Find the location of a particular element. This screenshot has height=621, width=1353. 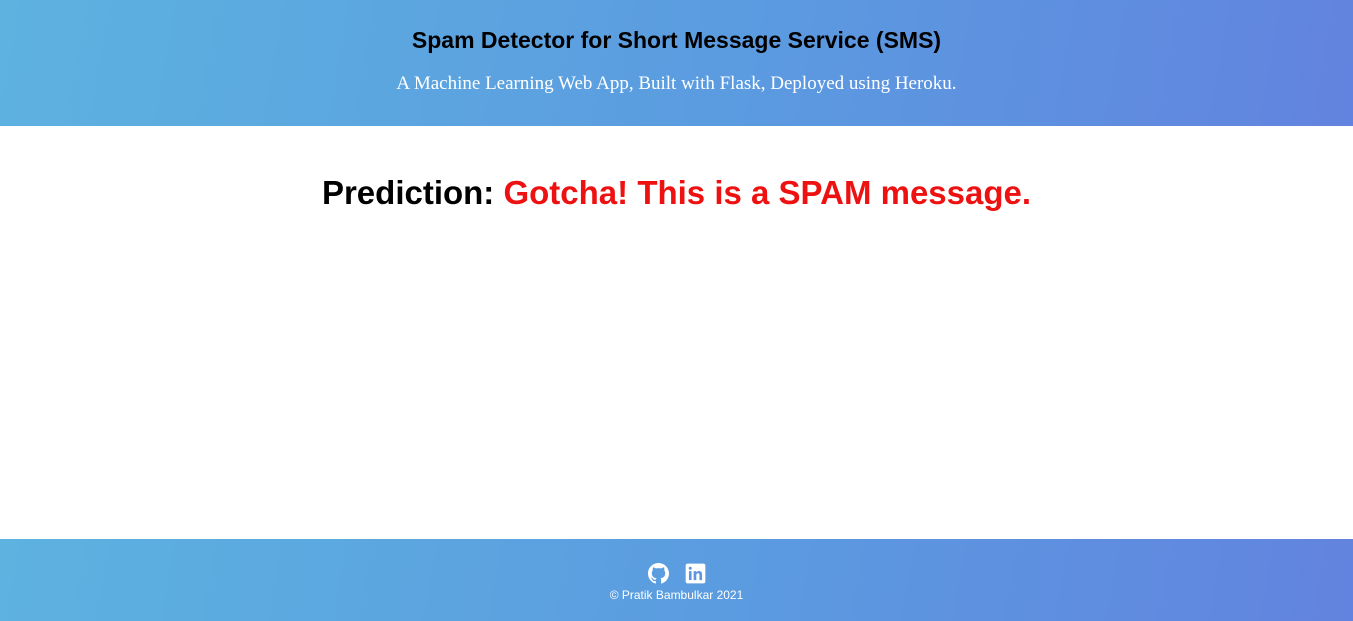

github-link is located at coordinates (658, 573).